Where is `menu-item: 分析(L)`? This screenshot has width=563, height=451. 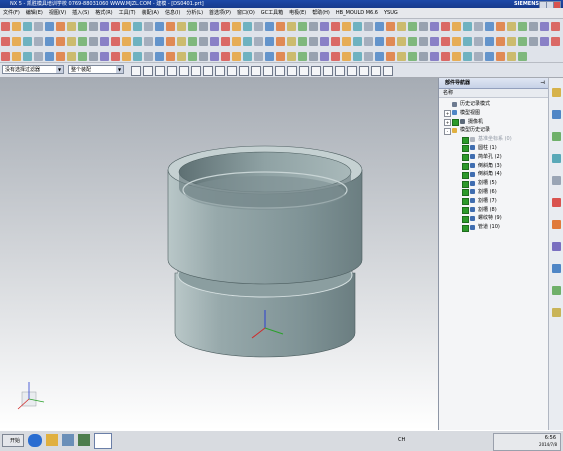 menu-item: 分析(L) is located at coordinates (194, 13).